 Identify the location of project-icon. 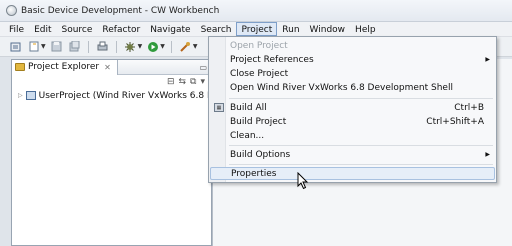
(30, 95).